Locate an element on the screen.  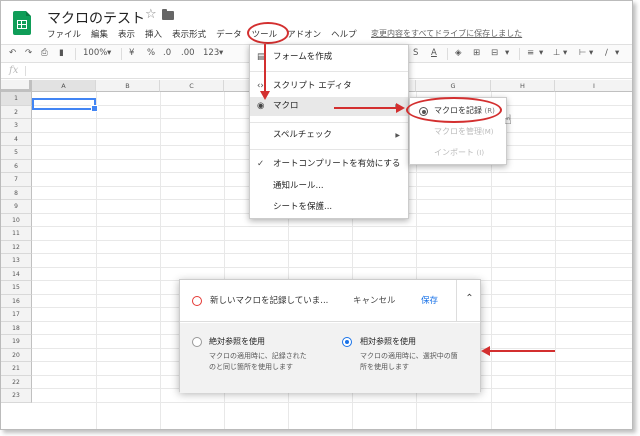
row-header: 4 is located at coordinates (16, 139).